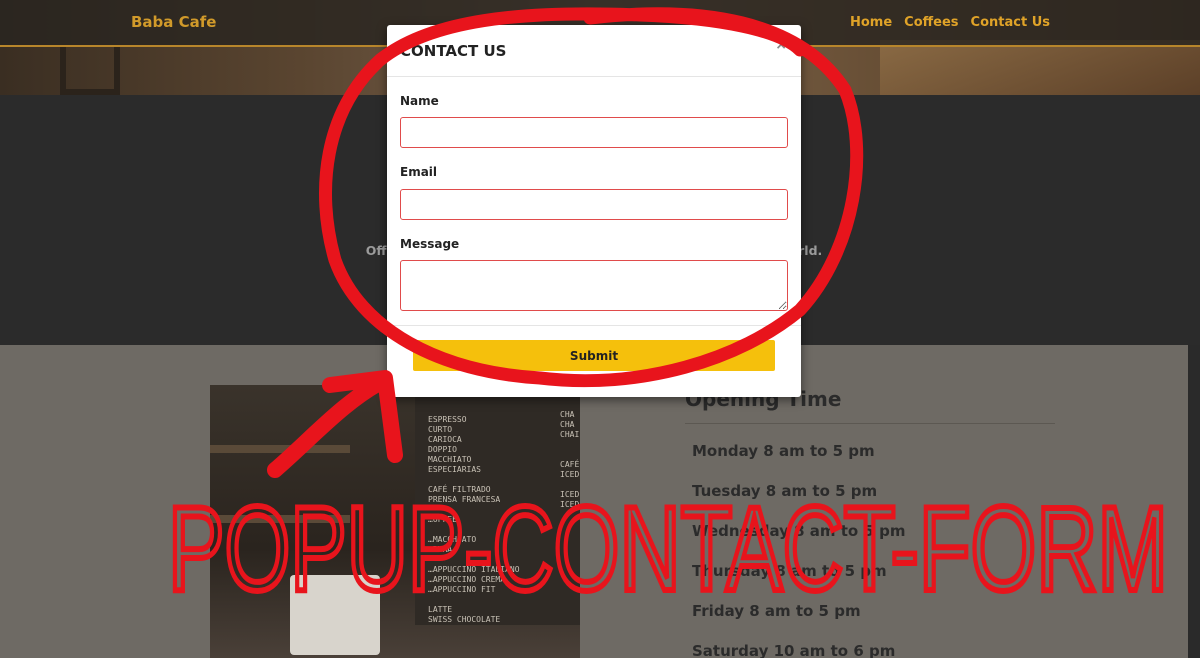 Image resolution: width=1200 pixels, height=658 pixels. What do you see at coordinates (454, 469) in the screenshot?
I see `menu-line: ESPECIARIAS` at bounding box center [454, 469].